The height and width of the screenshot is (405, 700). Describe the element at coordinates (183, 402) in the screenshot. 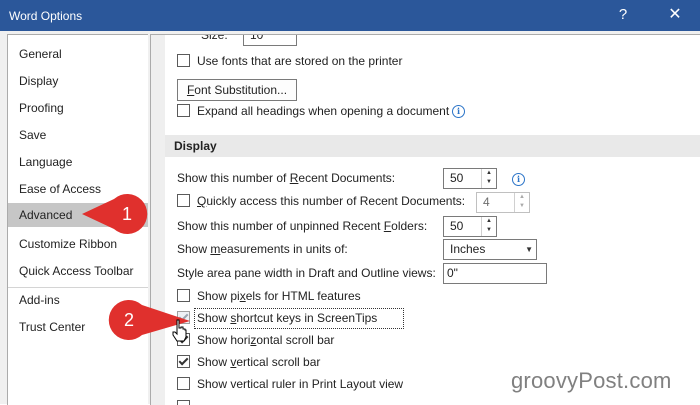

I see `cut-off-checkbox` at that location.